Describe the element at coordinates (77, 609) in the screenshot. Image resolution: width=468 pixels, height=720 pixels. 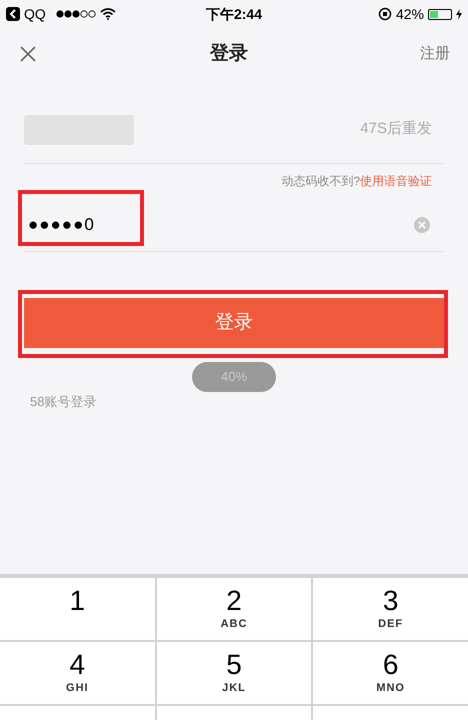
I see `keypad-key: 1` at that location.